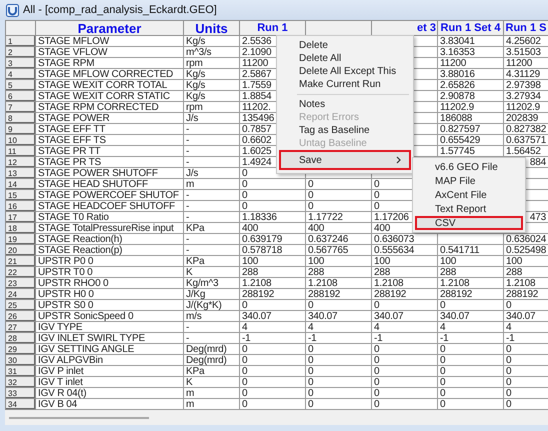 The image size is (548, 431). Describe the element at coordinates (21, 162) in the screenshot. I see `row-number: 12` at that location.